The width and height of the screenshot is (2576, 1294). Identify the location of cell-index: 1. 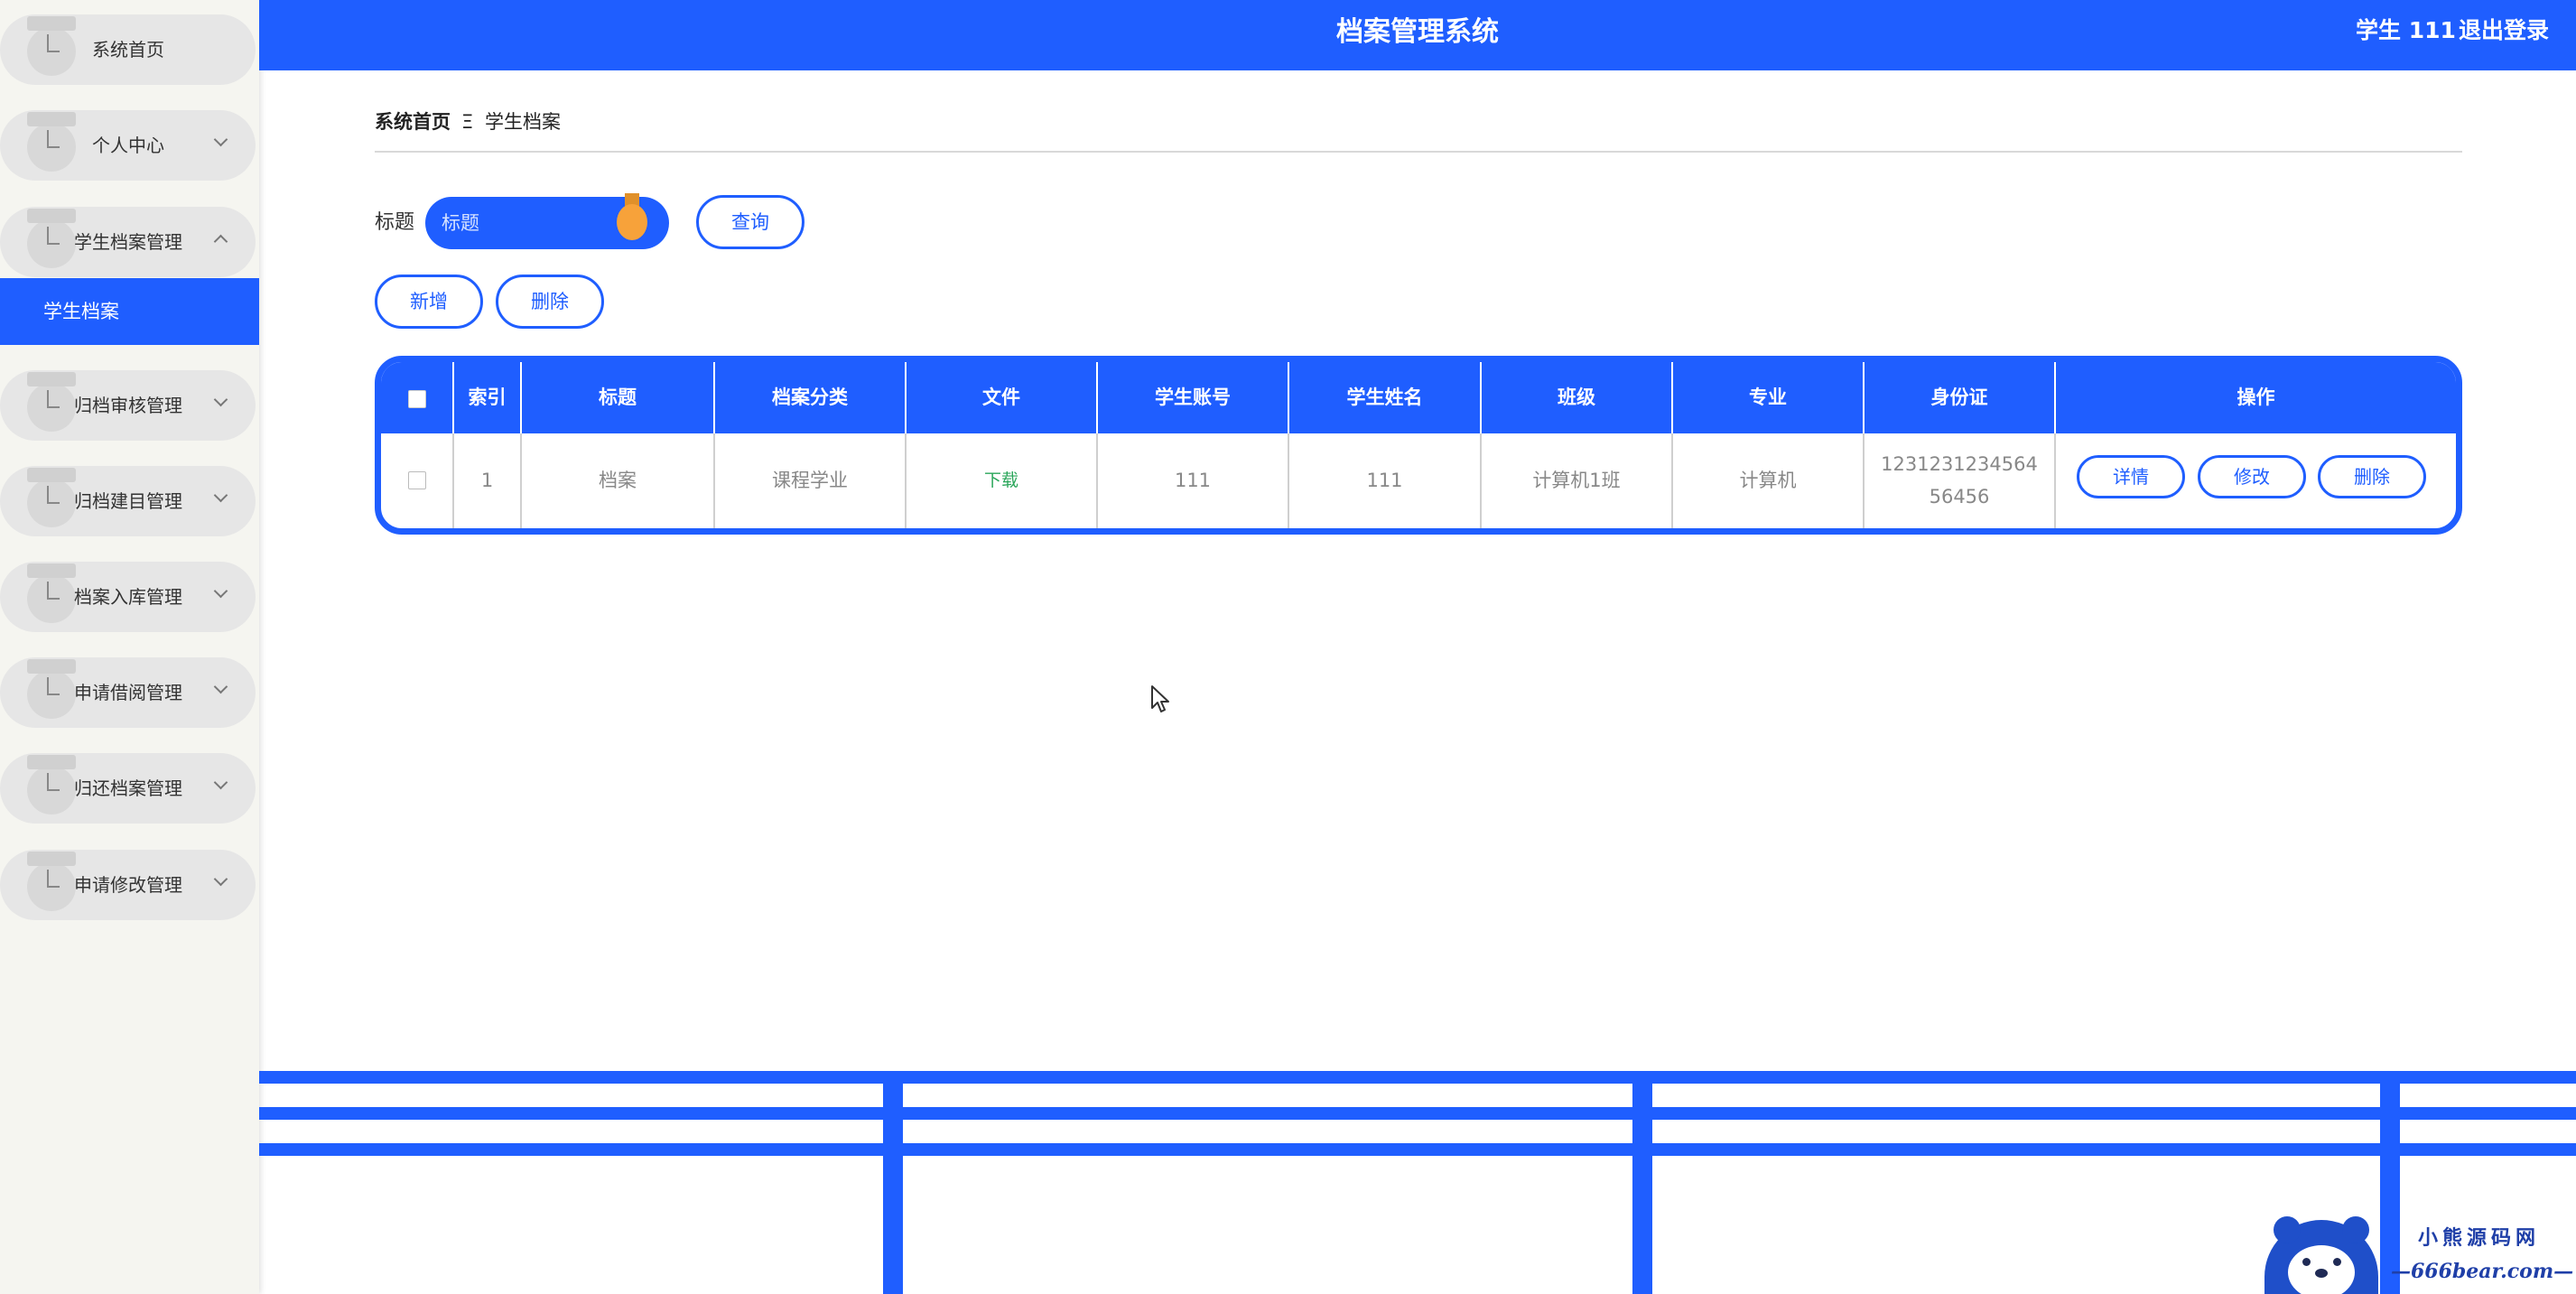
(488, 480).